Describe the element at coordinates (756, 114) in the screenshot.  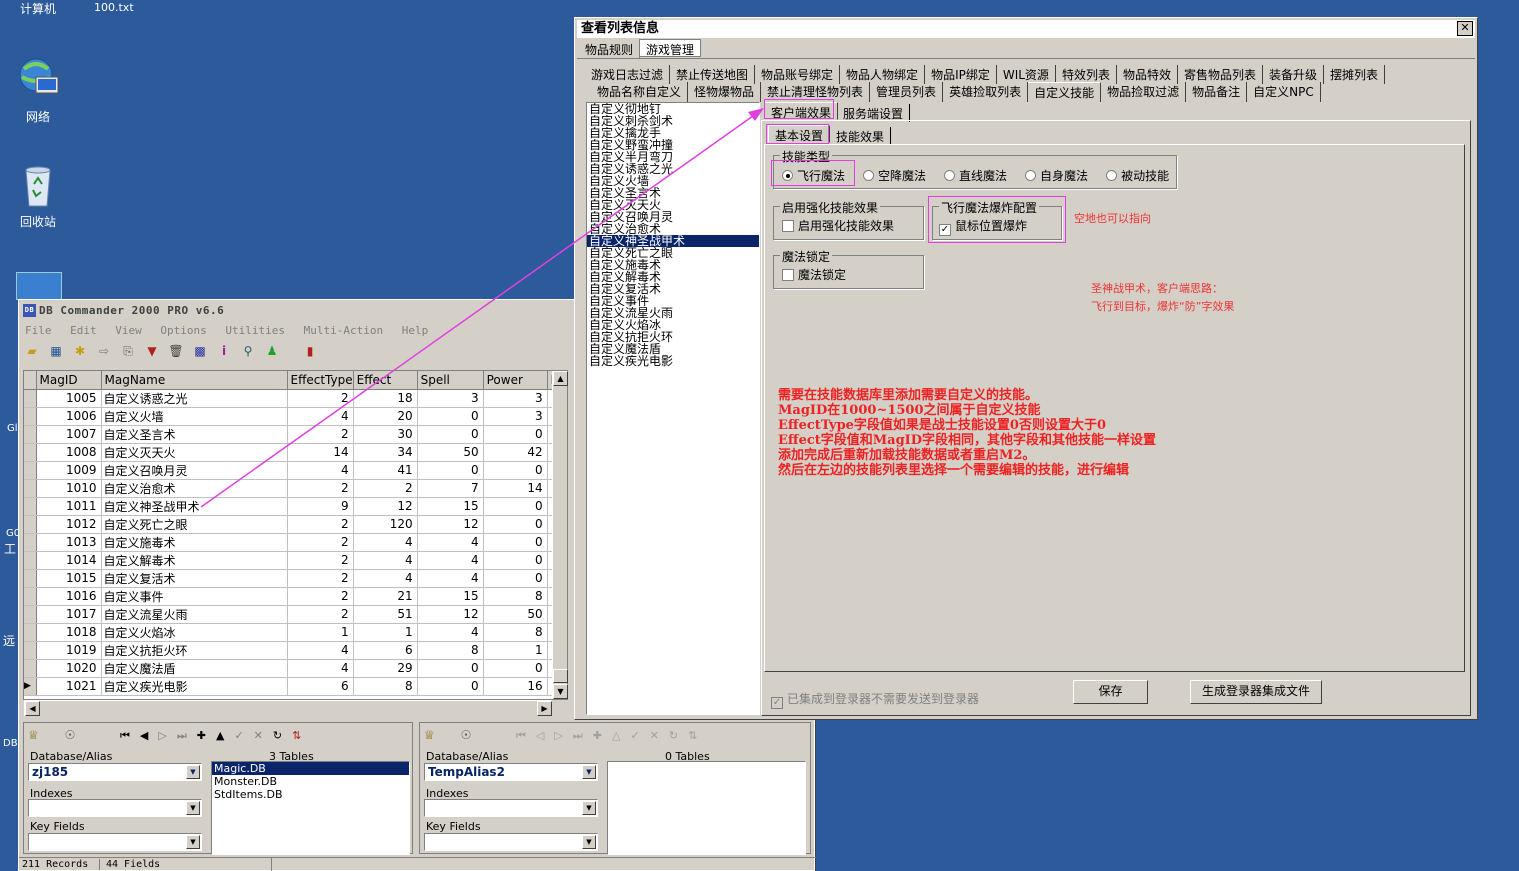
I see `arrowhead-icon` at that location.